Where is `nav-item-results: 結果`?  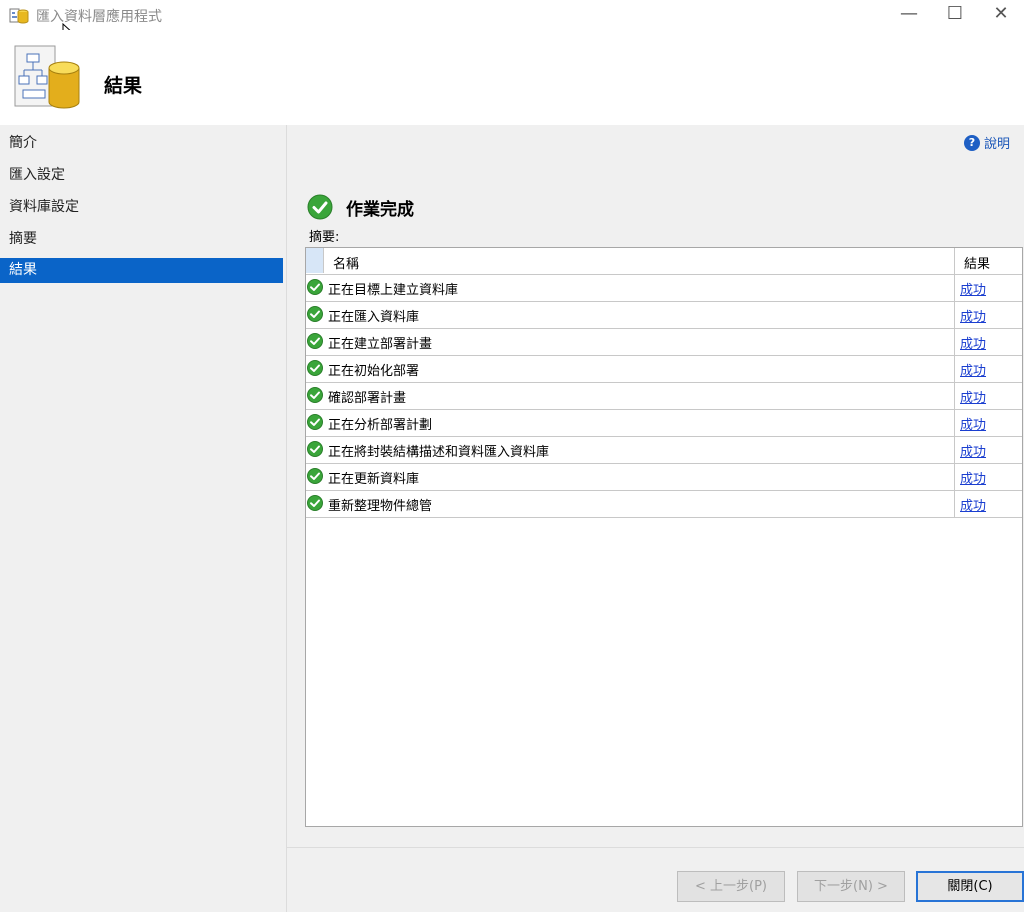 nav-item-results: 結果 is located at coordinates (141, 270).